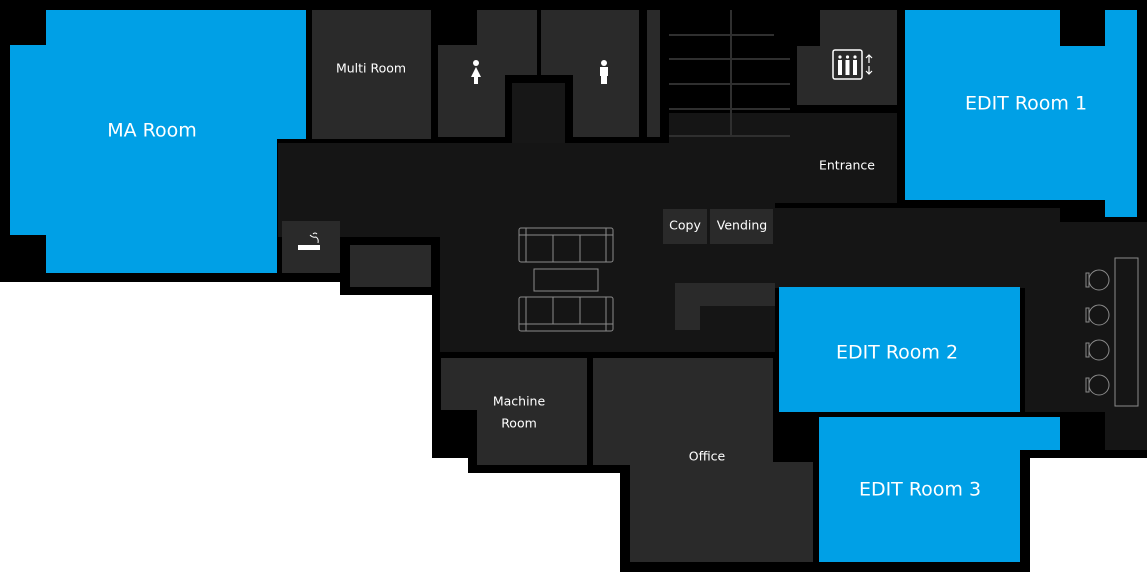  What do you see at coordinates (653, 73) in the screenshot?
I see `shaft` at bounding box center [653, 73].